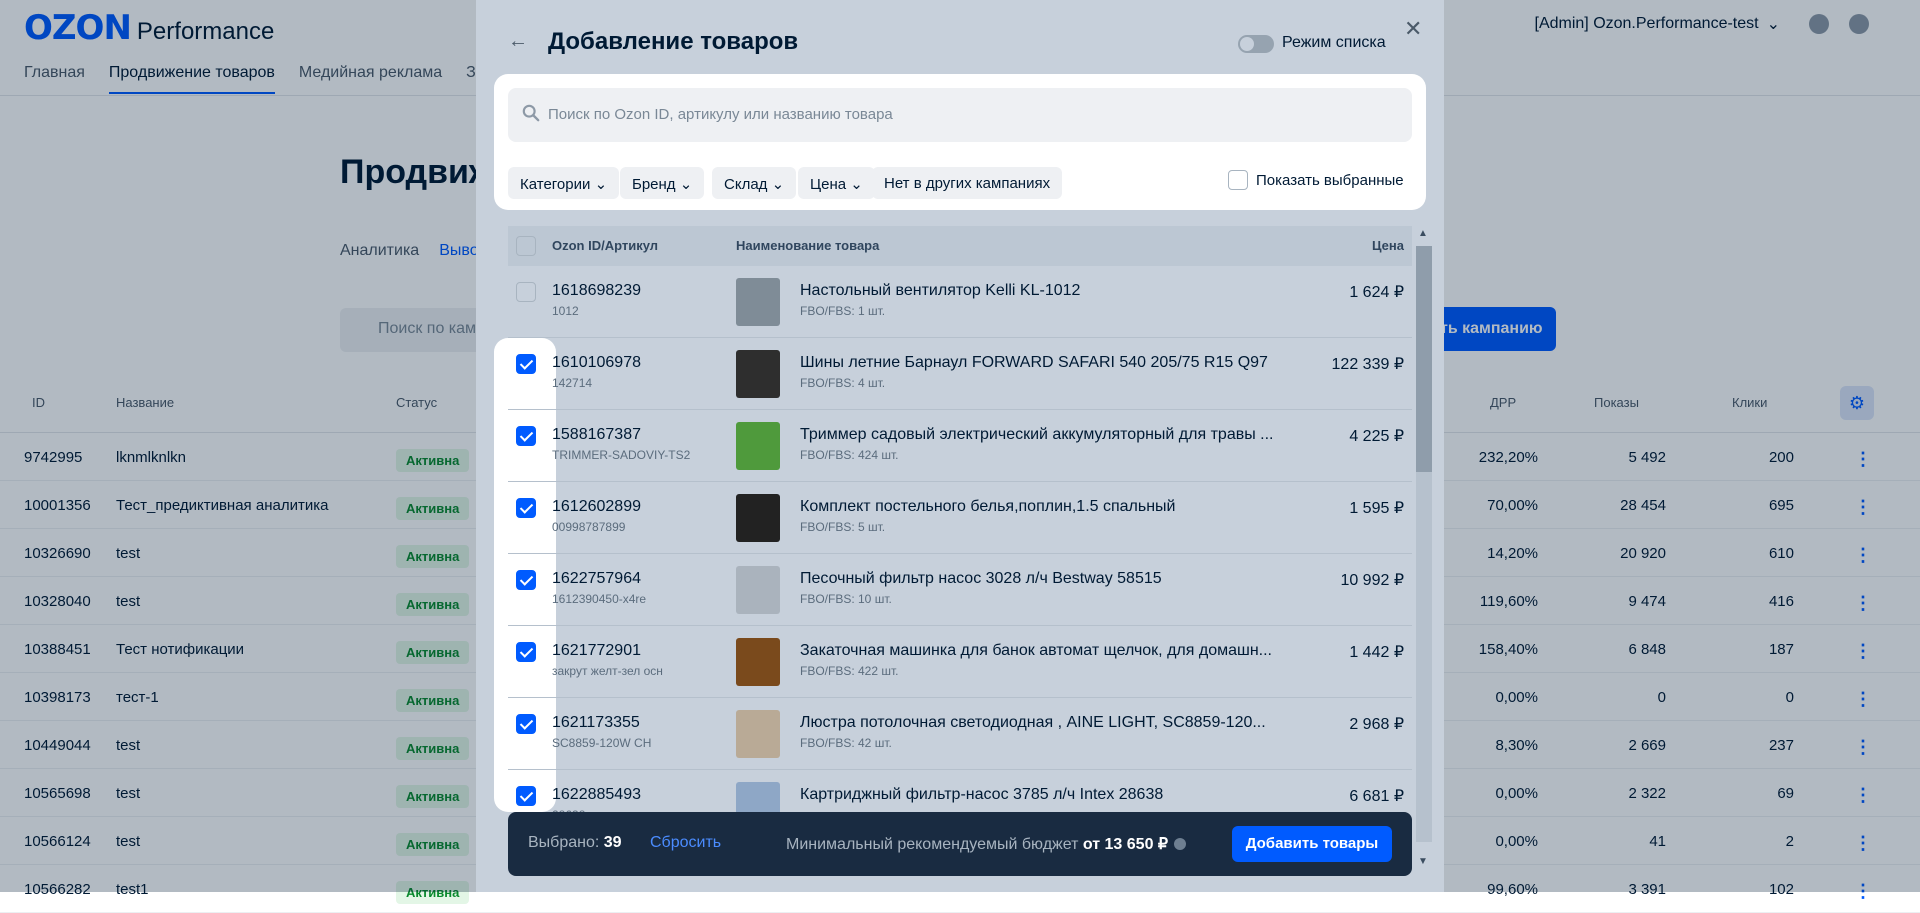 This screenshot has height=913, width=1920. I want to click on filter-label: Нет в других кампаниях, so click(967, 183).